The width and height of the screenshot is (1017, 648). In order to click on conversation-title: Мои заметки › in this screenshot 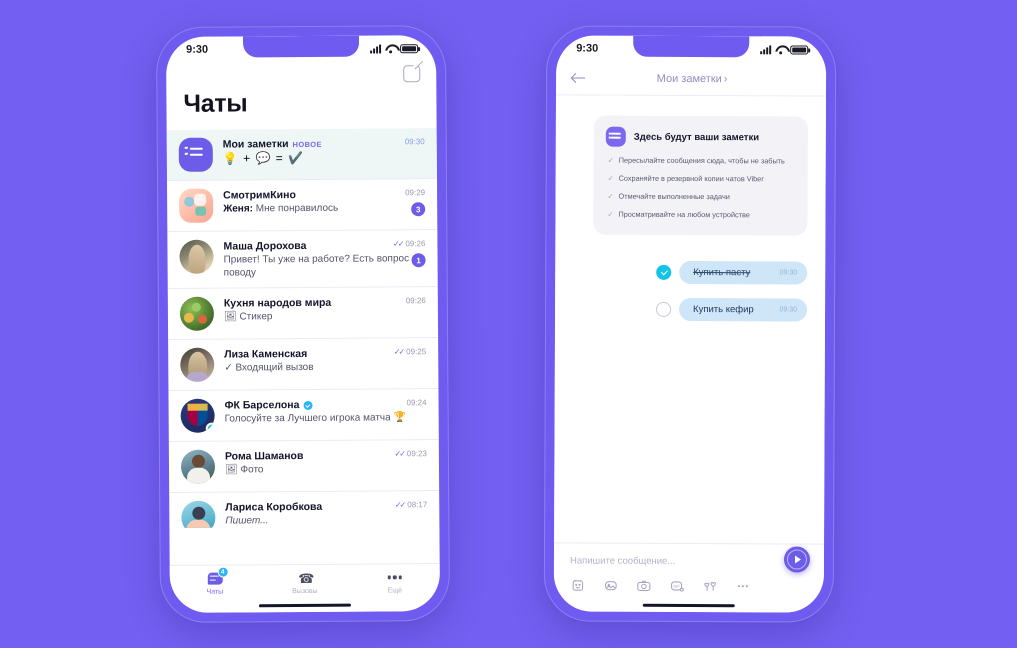, I will do `click(691, 78)`.